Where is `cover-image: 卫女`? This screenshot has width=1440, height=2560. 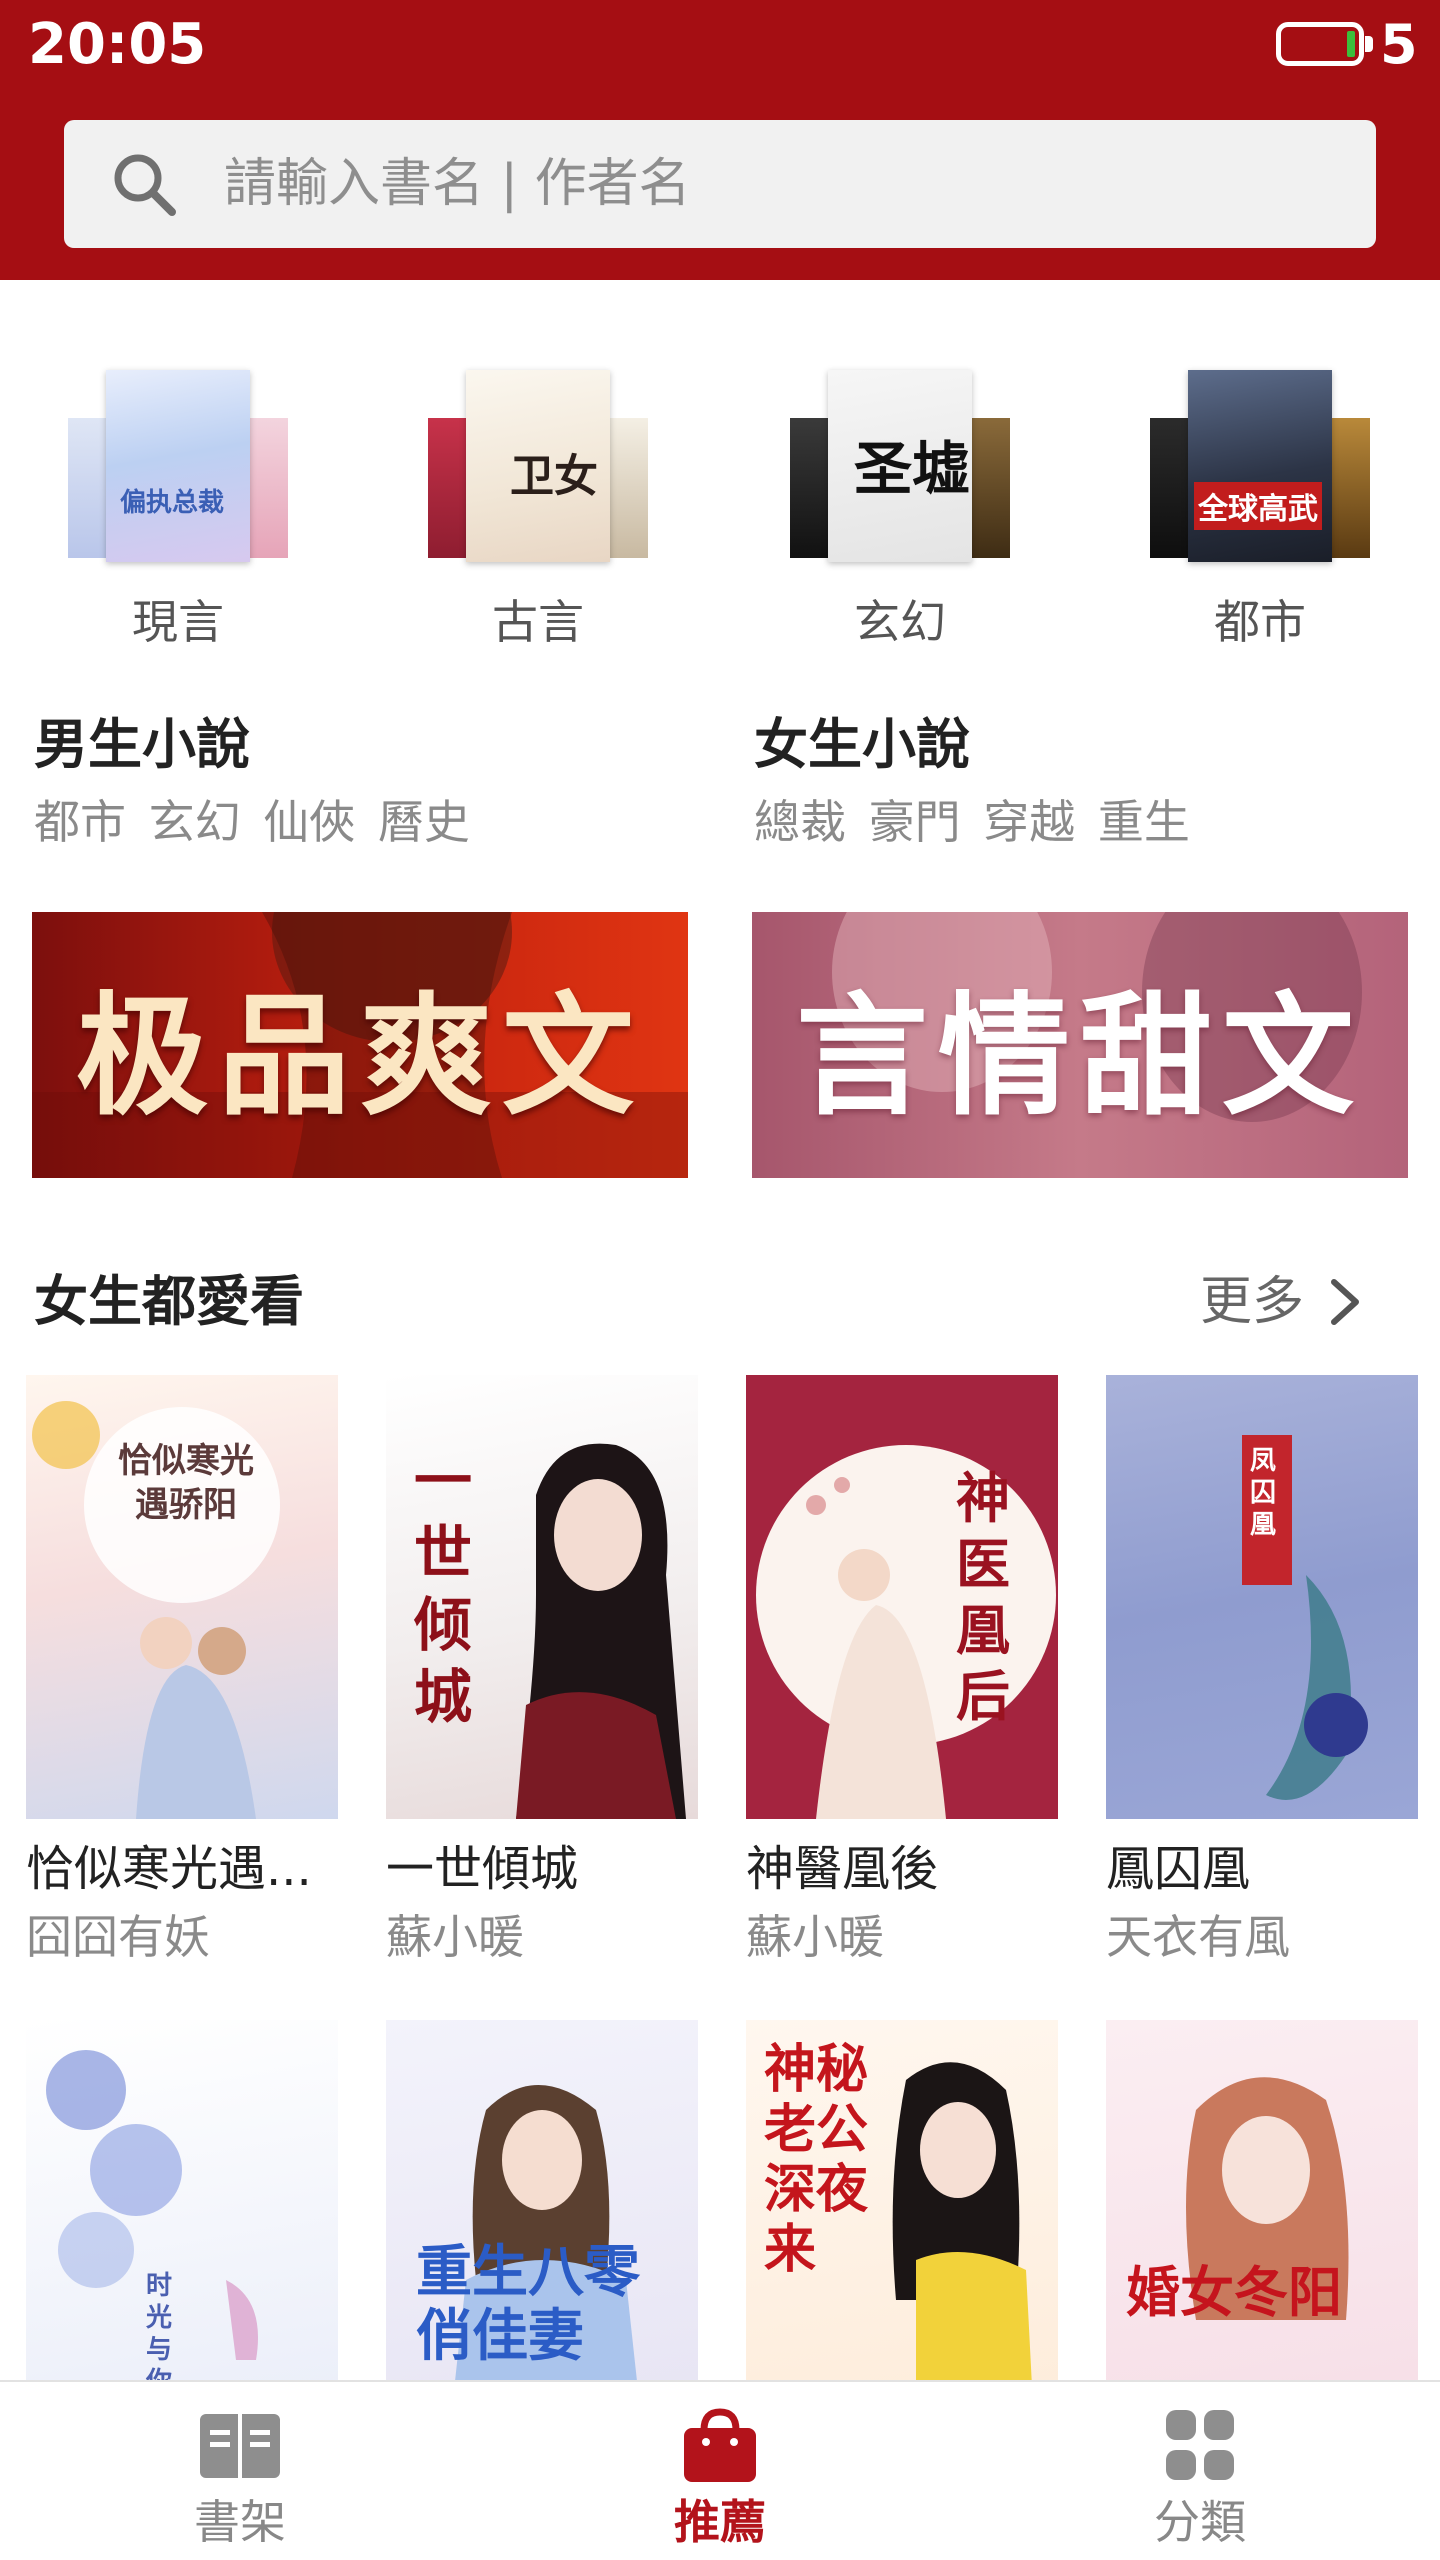
cover-image: 卫女 is located at coordinates (538, 466).